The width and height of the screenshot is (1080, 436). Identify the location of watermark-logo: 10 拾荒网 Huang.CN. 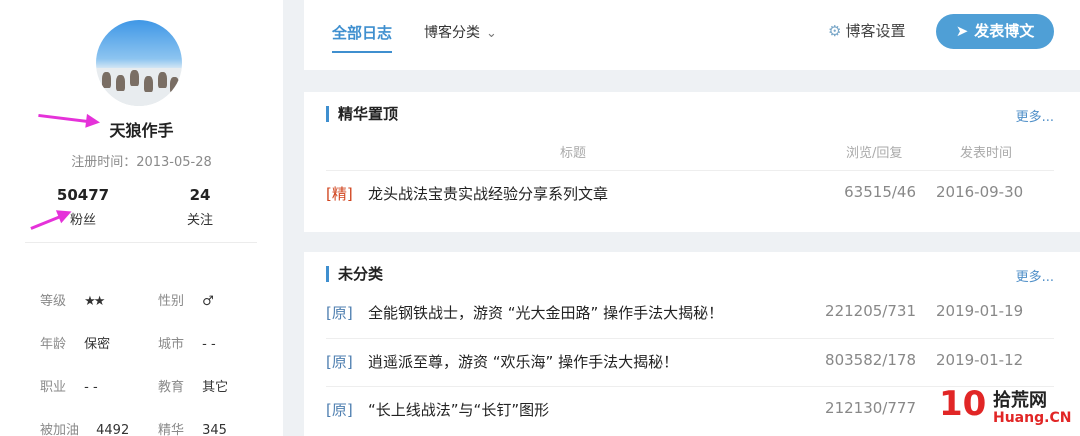
(1007, 409).